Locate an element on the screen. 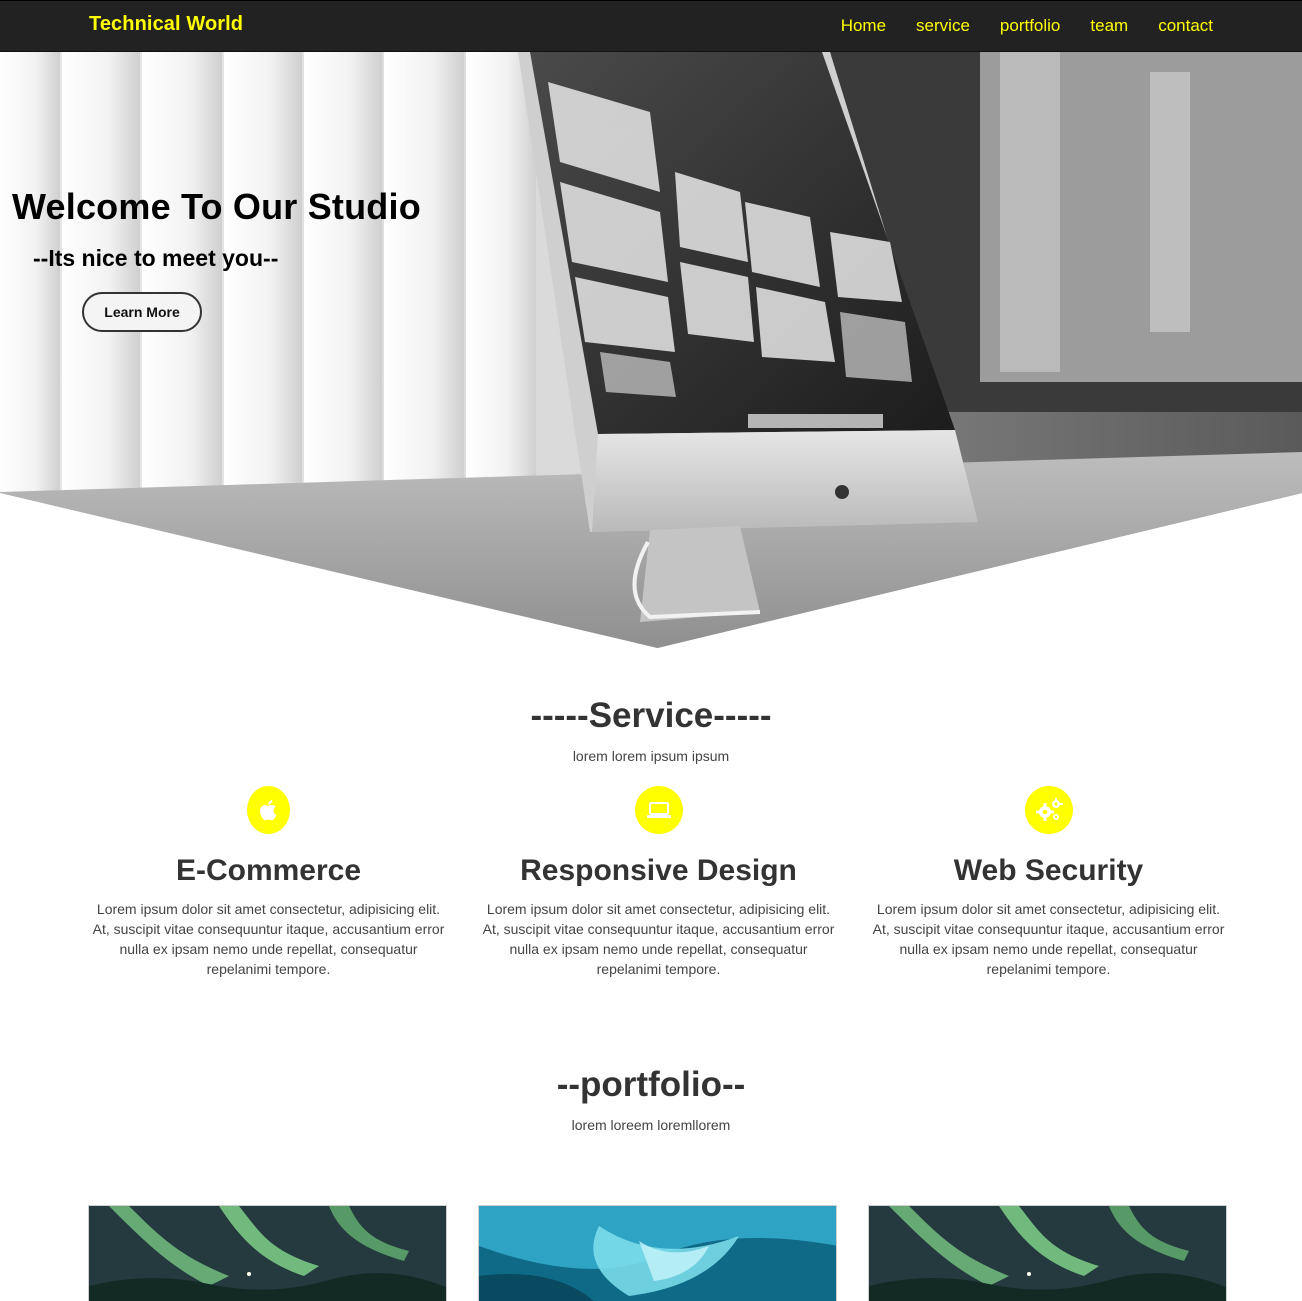 This screenshot has height=1301, width=1302. service-item-title: E-Commerce is located at coordinates (268, 870).